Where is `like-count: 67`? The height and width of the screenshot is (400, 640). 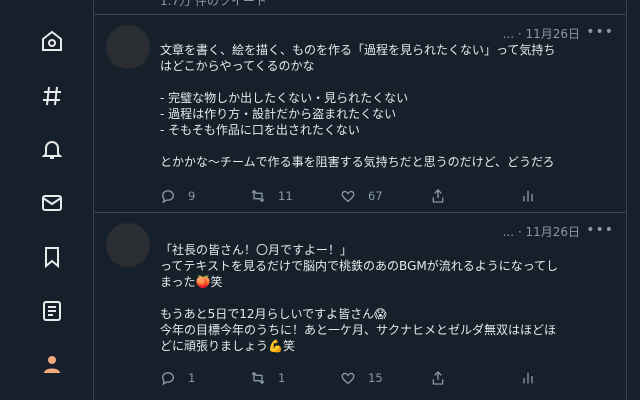
like-count: 67 is located at coordinates (375, 196).